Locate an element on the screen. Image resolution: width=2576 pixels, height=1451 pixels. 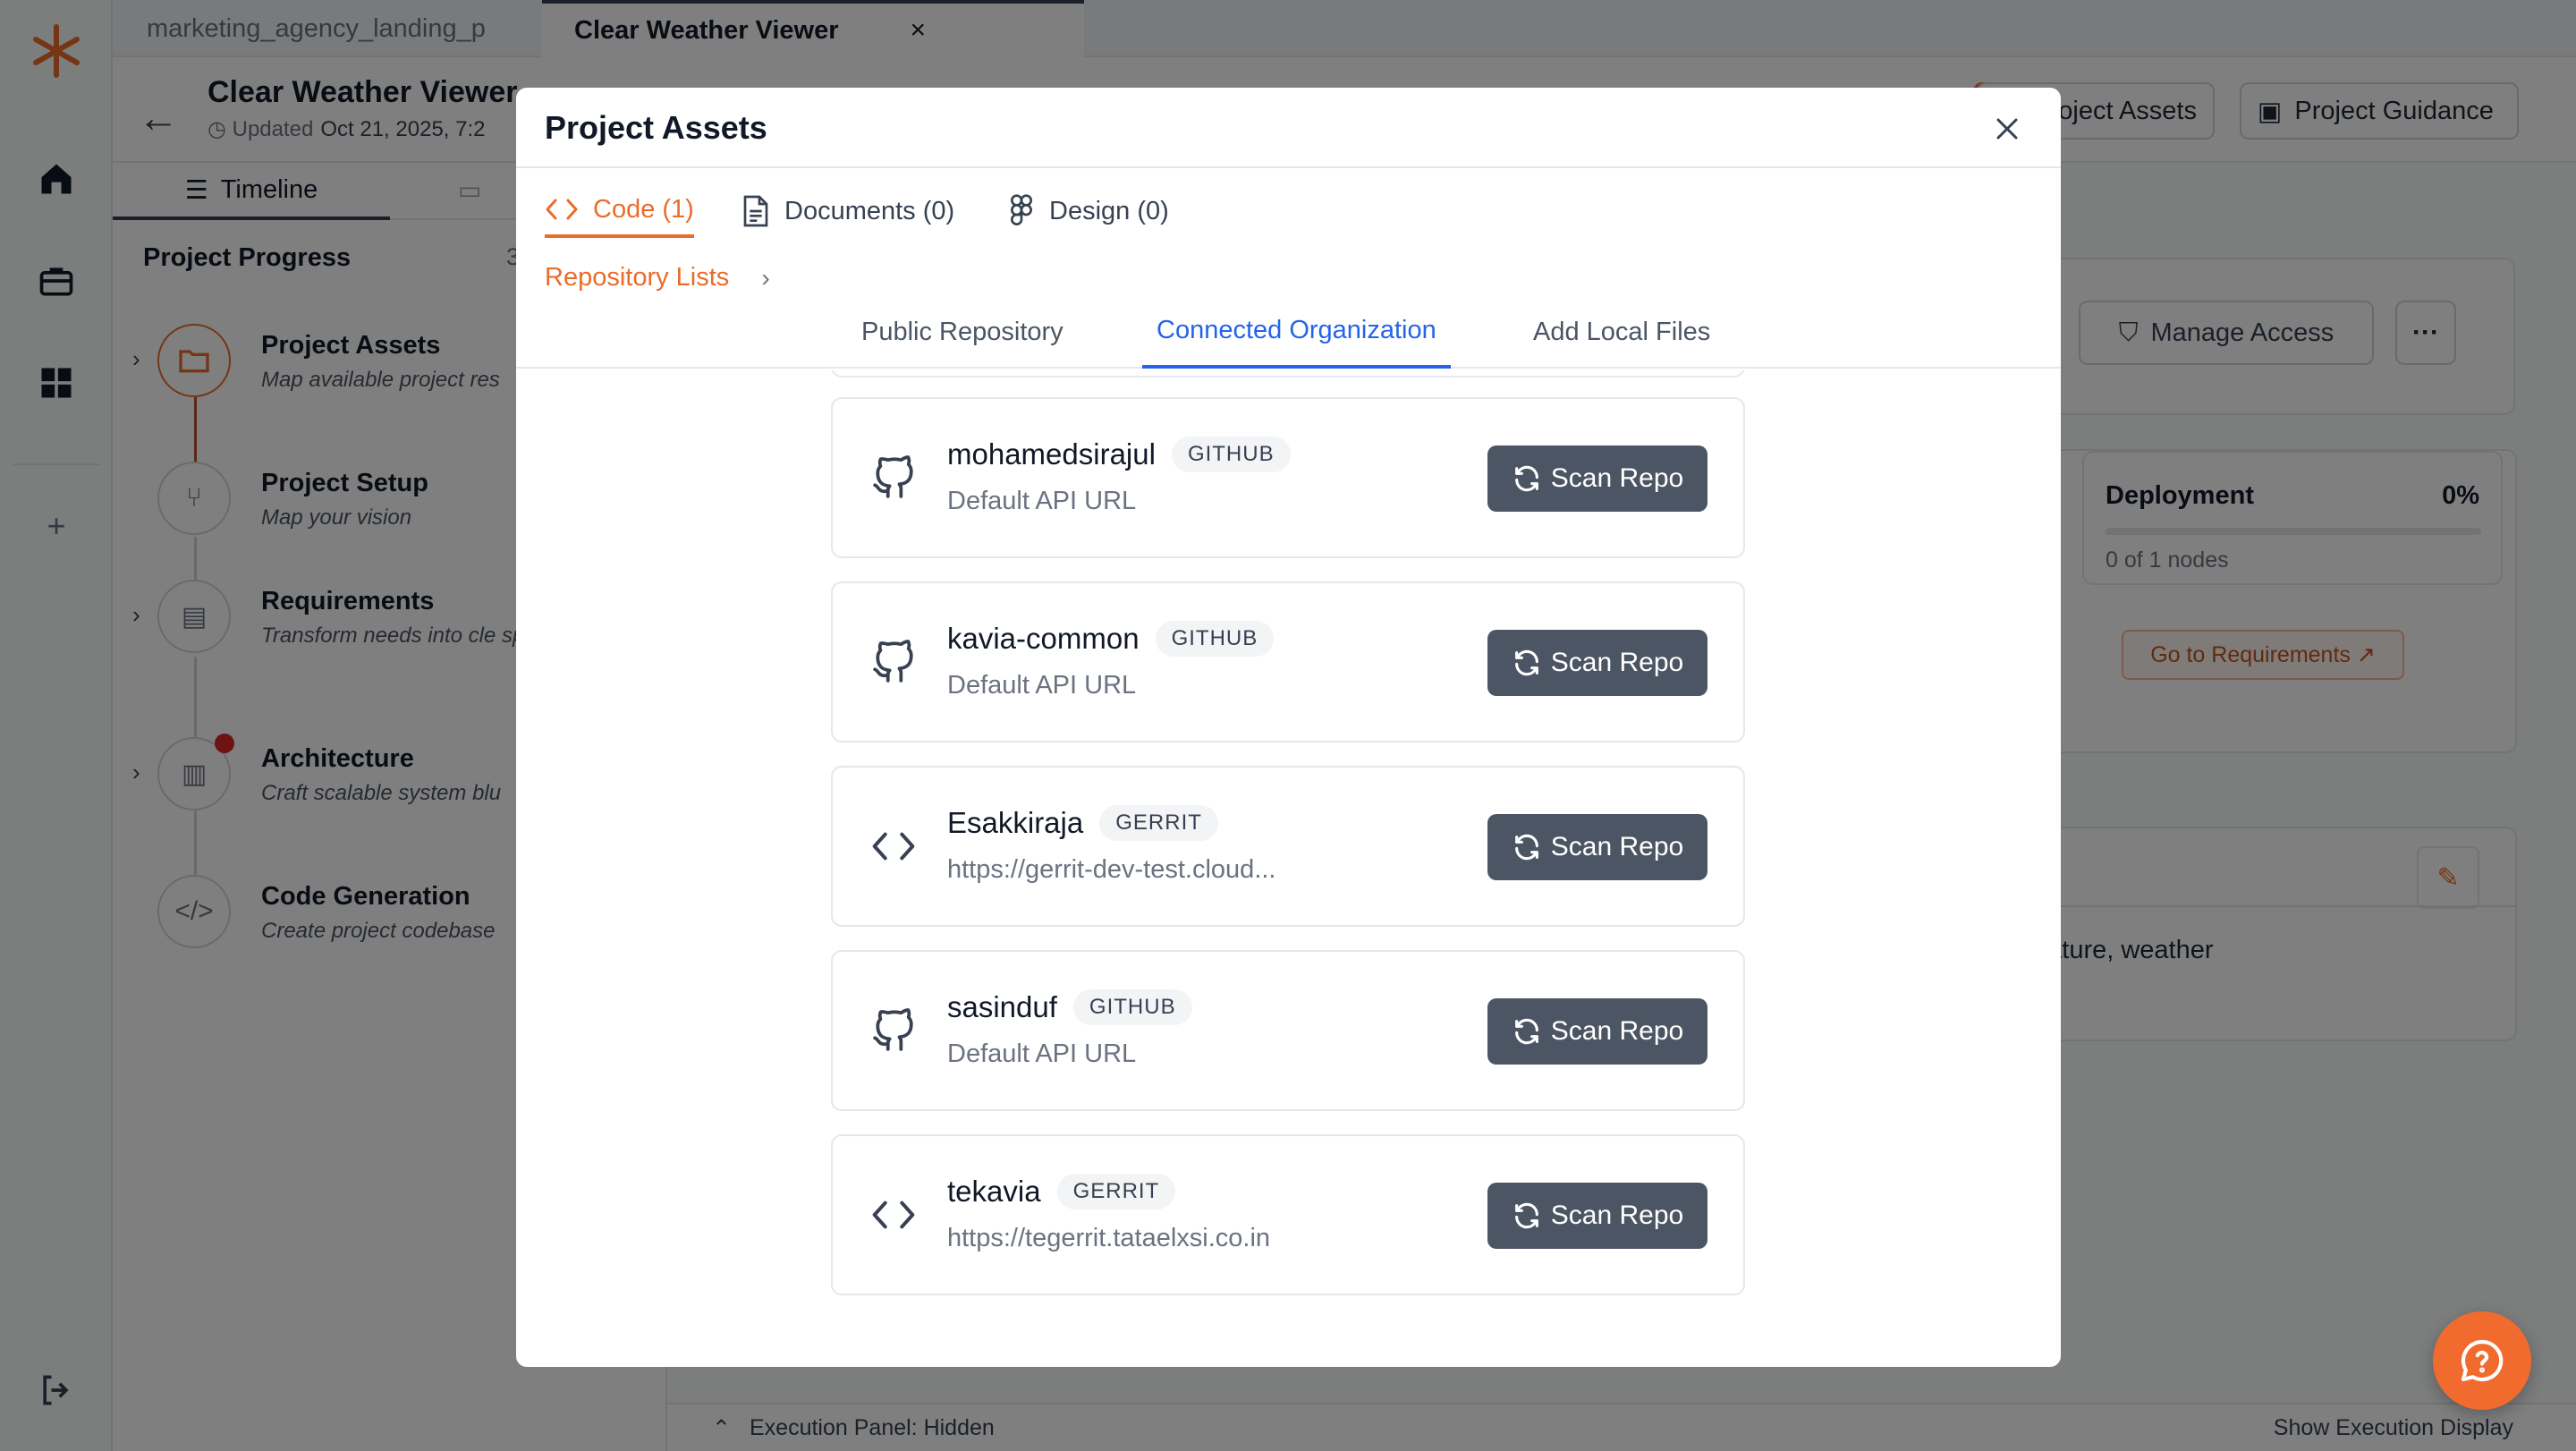
tab-documents: Documents (0) is located at coordinates (847, 211).